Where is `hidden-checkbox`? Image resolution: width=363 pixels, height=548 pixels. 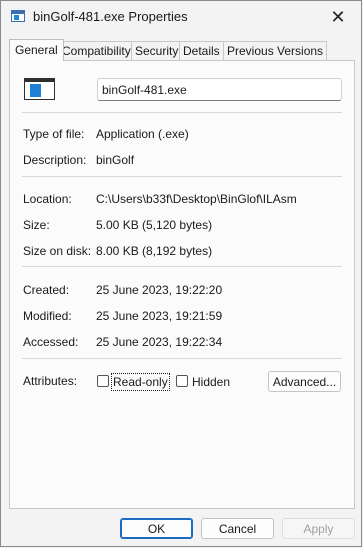 hidden-checkbox is located at coordinates (182, 381).